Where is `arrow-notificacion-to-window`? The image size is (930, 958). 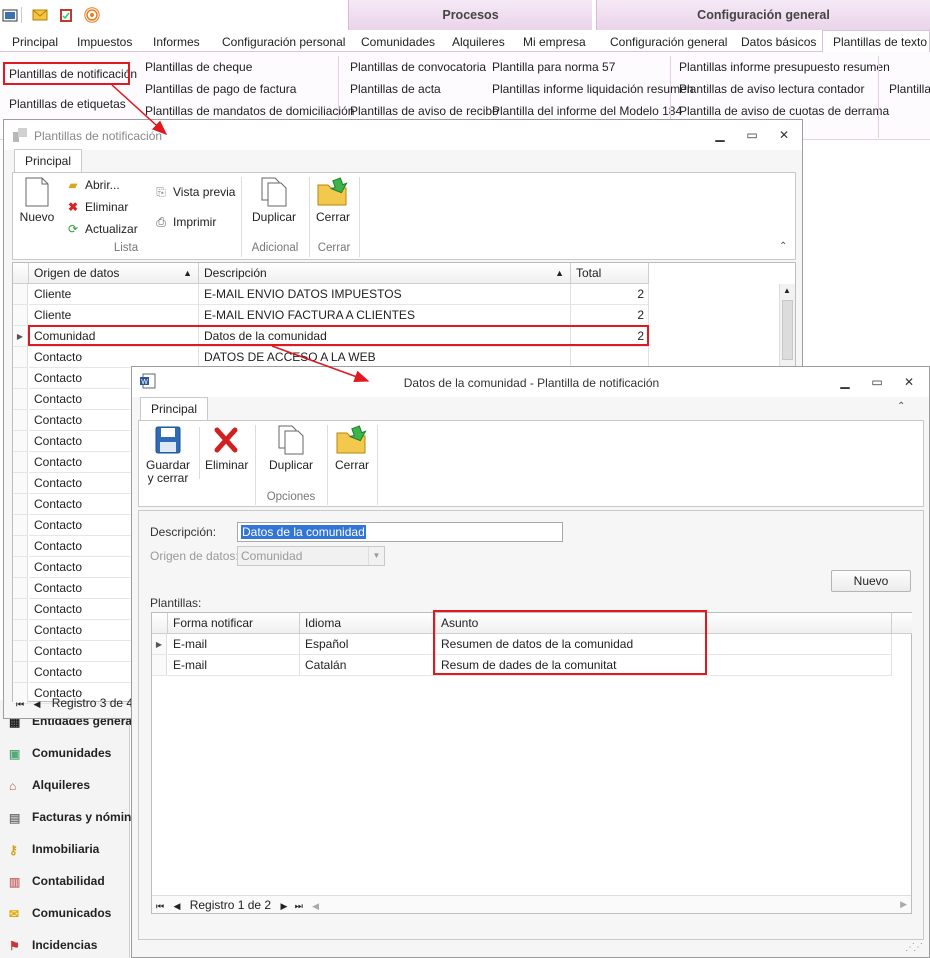
arrow-notificacion-to-window is located at coordinates (139, 110).